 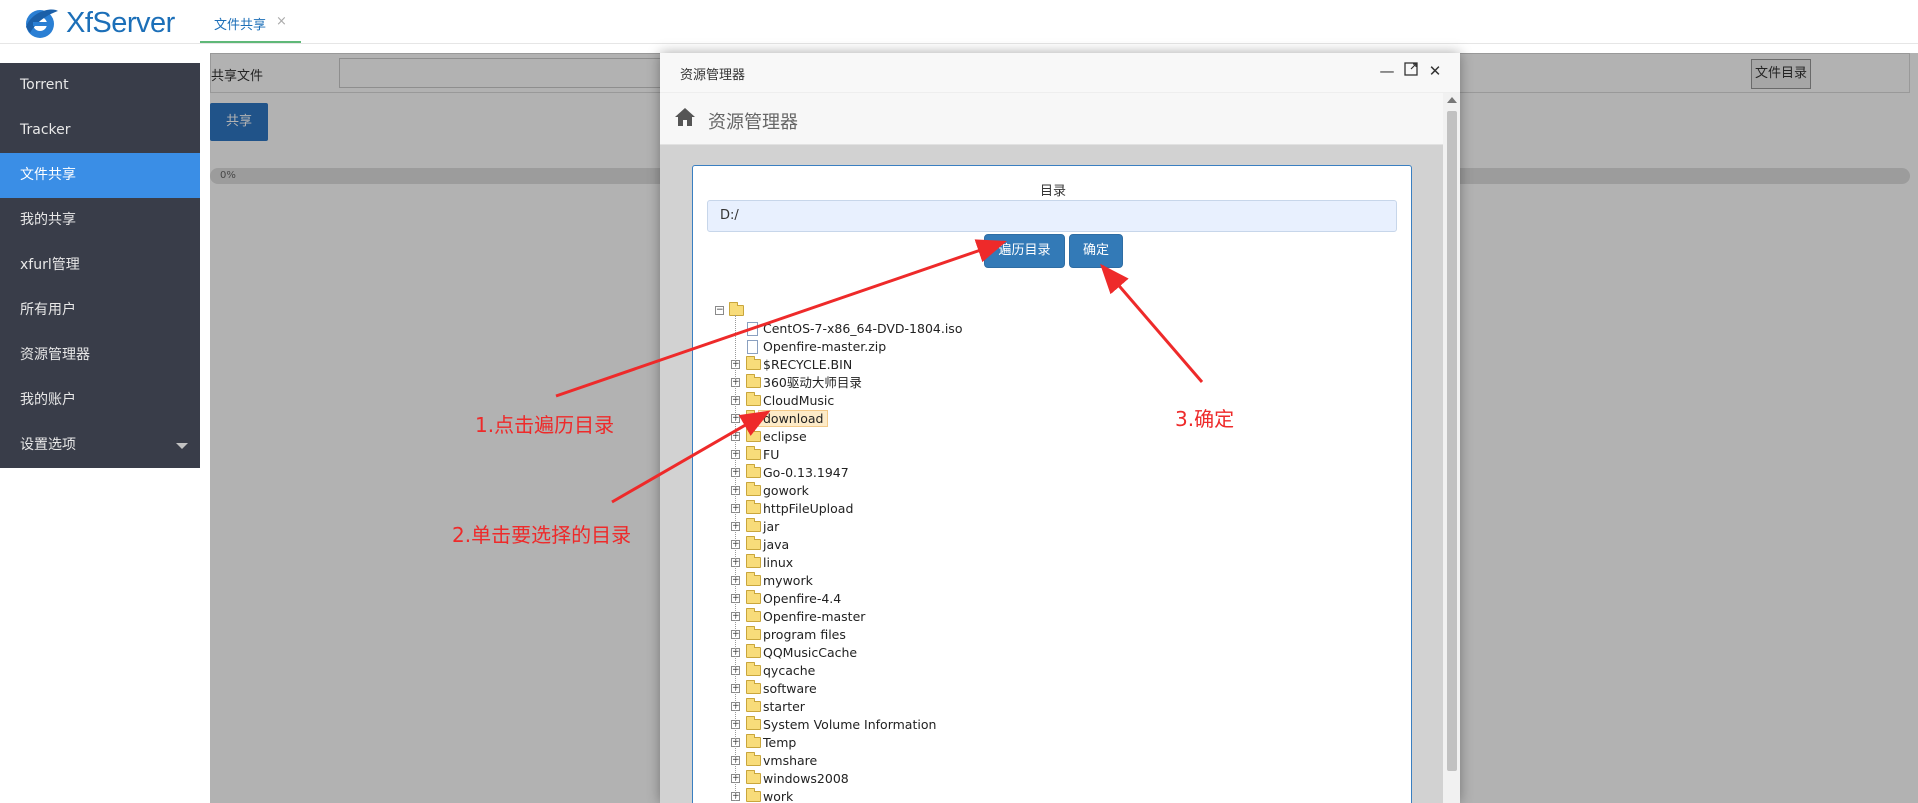 I want to click on annotation-step2: 2.单击要选择的目录, so click(x=542, y=535).